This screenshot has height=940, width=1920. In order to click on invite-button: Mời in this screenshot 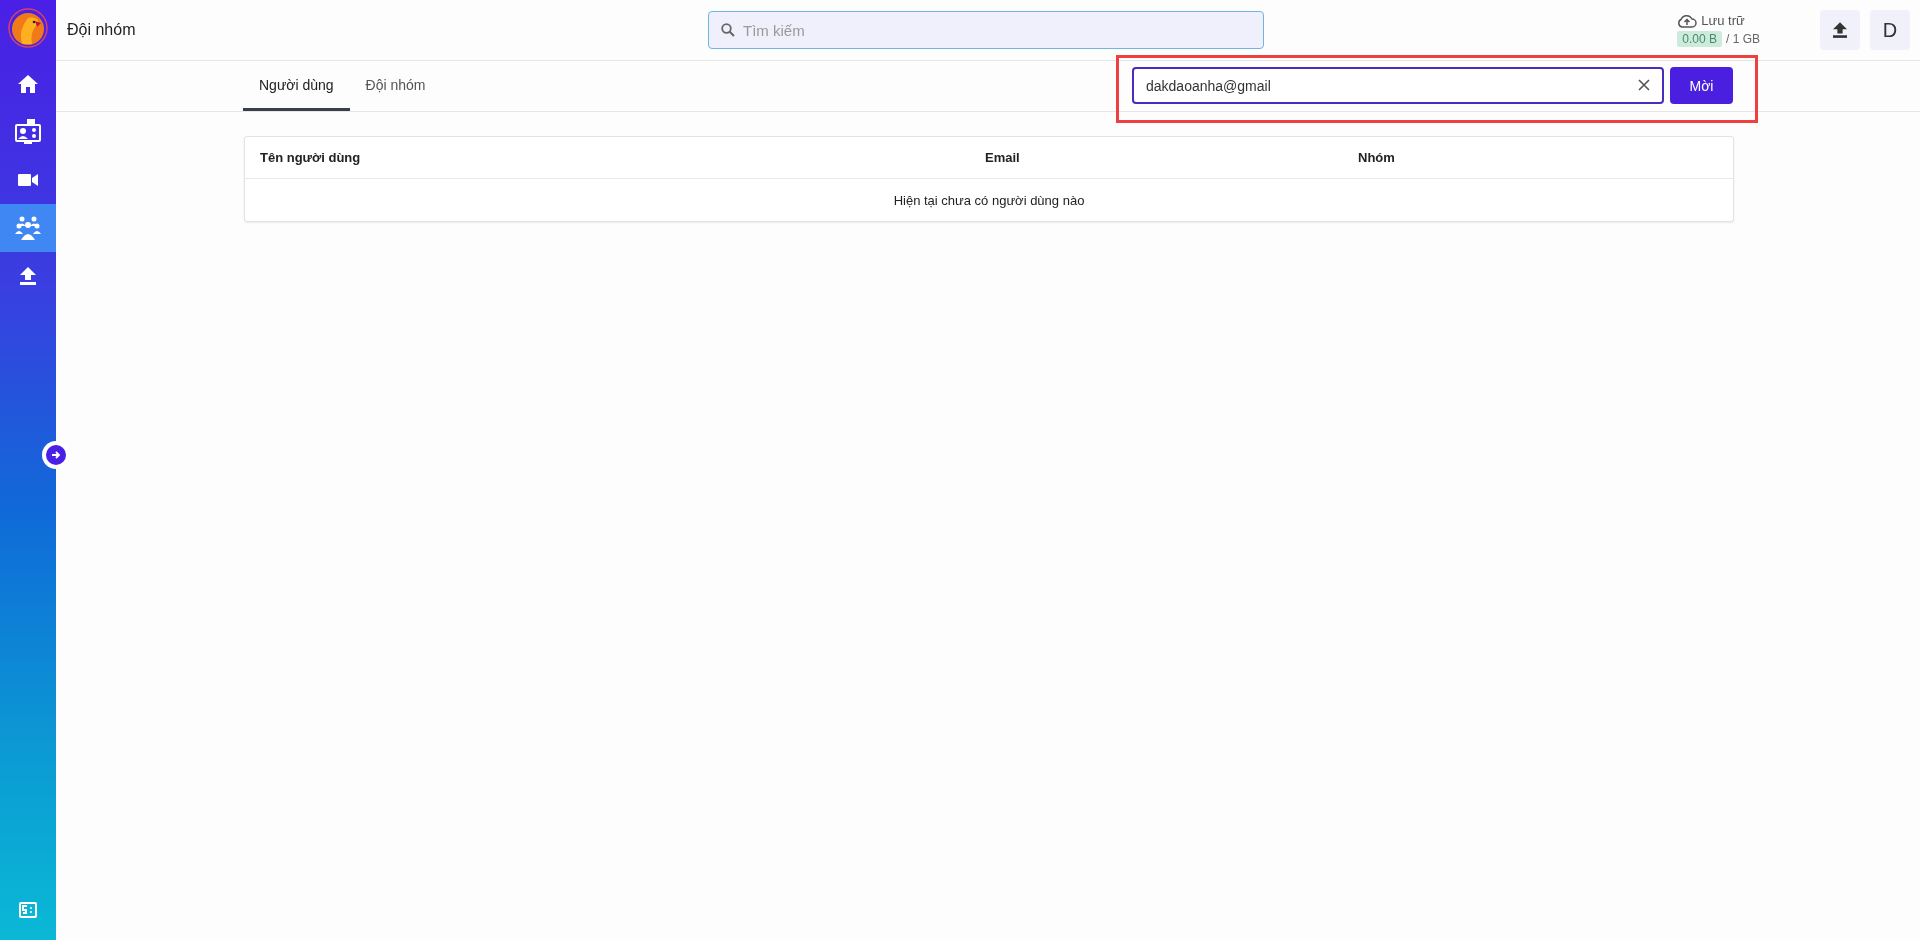, I will do `click(1701, 85)`.